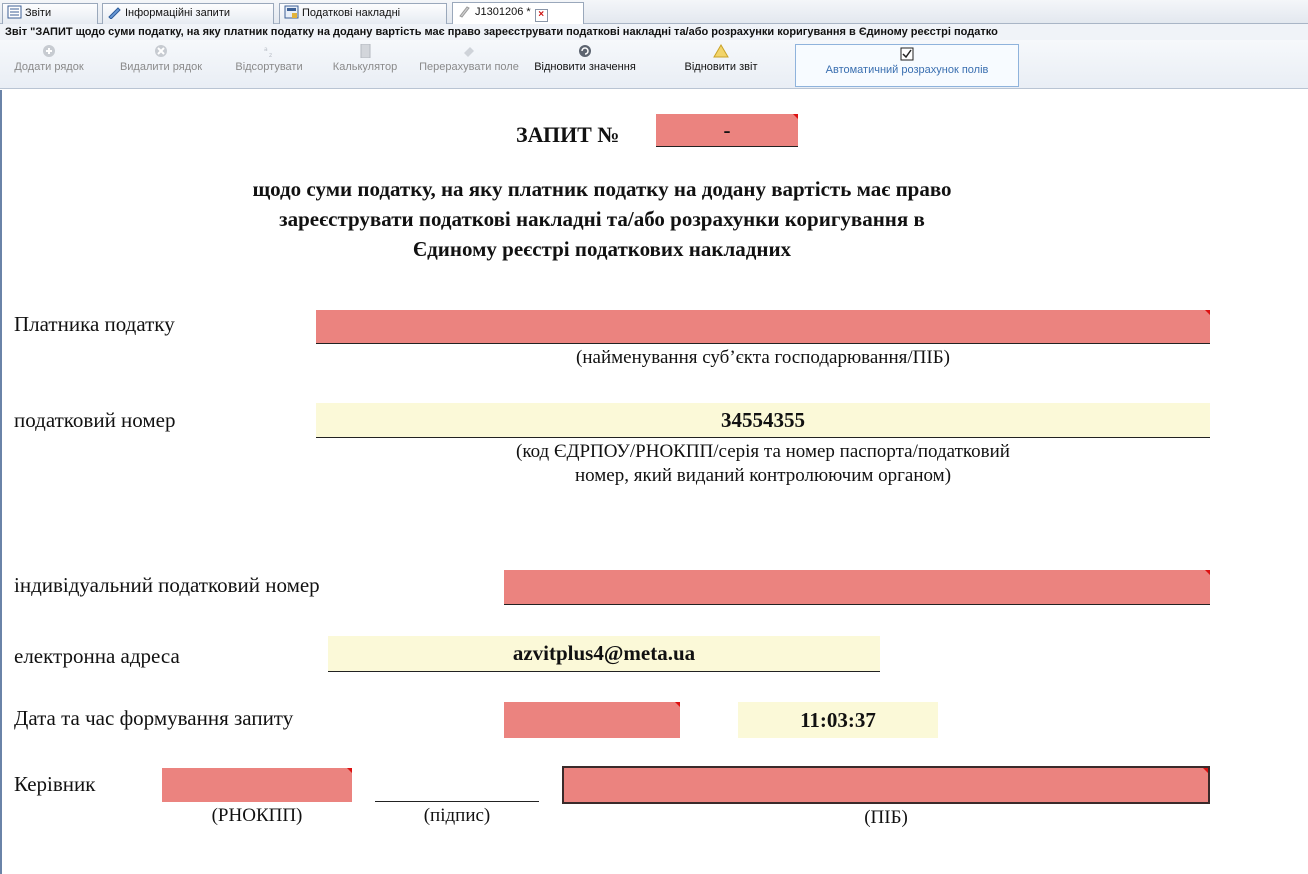  Describe the element at coordinates (154, 718) in the screenshot. I see `datetime-label: Дата та час формування запиту` at that location.